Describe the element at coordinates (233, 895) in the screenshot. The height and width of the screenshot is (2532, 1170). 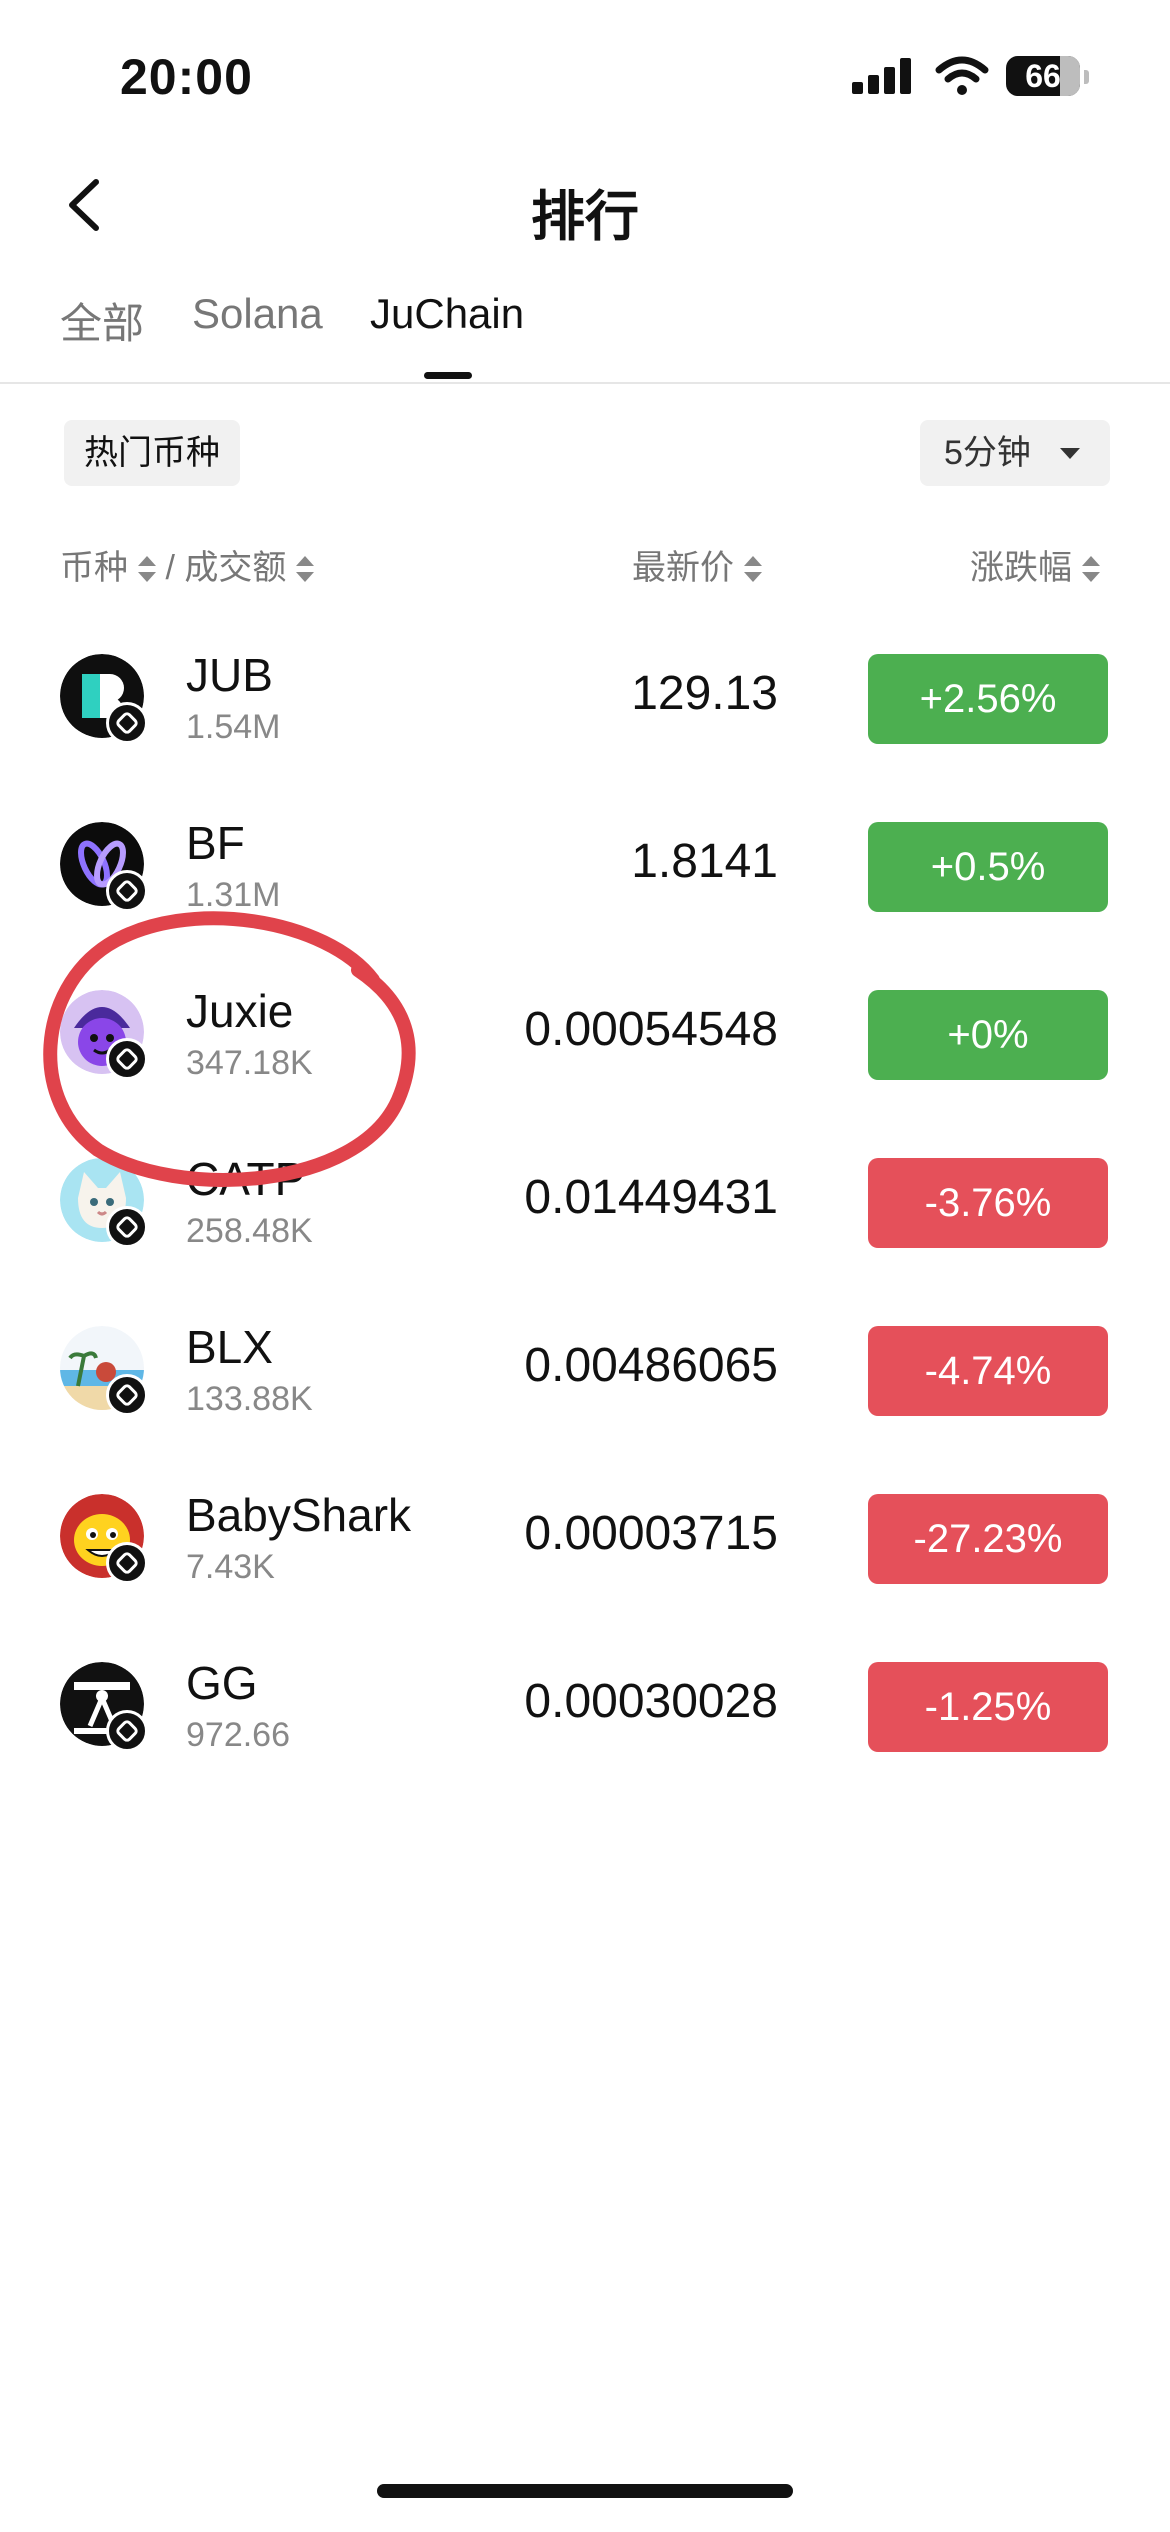
I see `coin-volume: 1.31M` at that location.